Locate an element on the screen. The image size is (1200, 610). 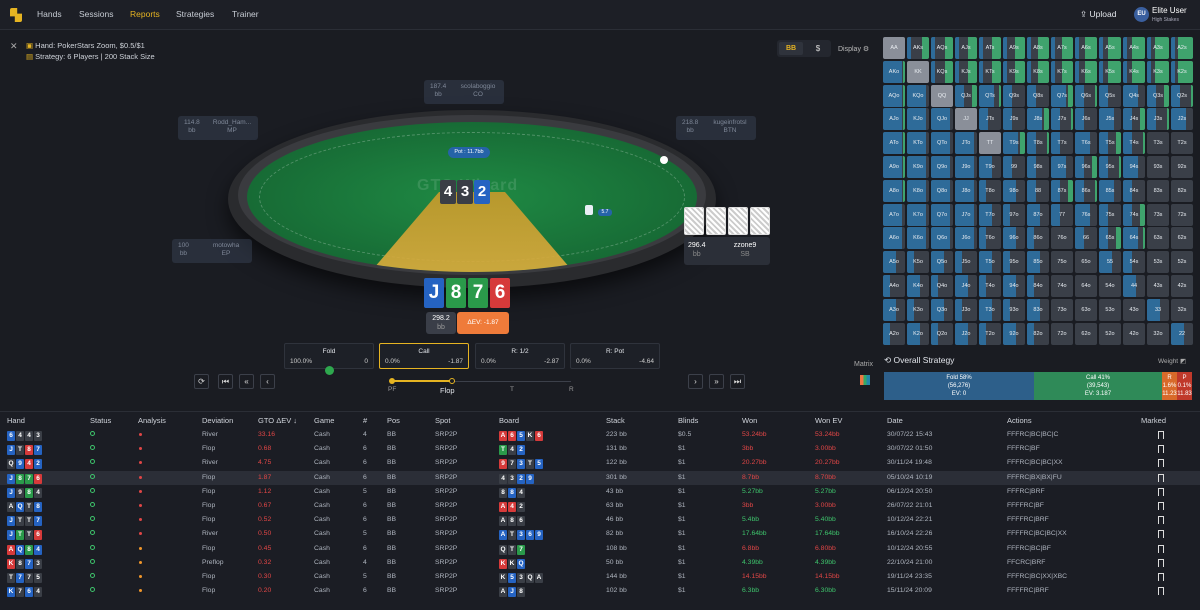
matrix-cell: Q3o is located at coordinates (942, 309).